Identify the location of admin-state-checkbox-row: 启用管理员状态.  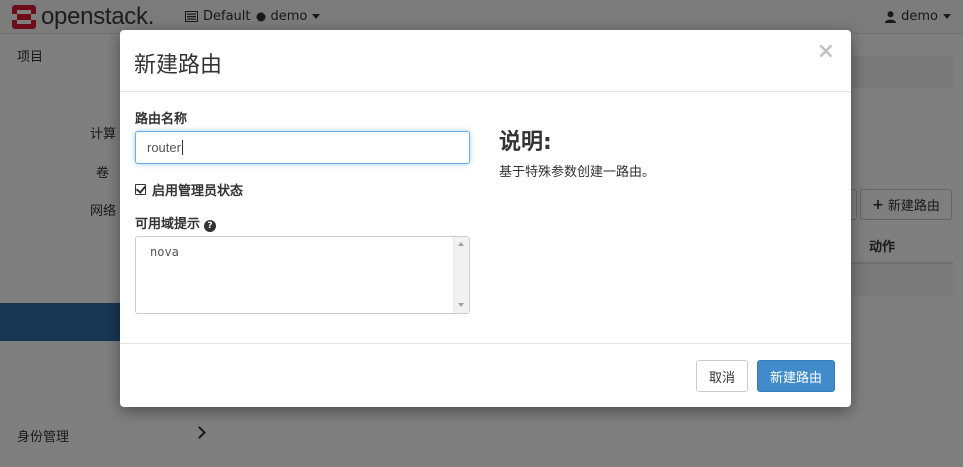
(189, 189).